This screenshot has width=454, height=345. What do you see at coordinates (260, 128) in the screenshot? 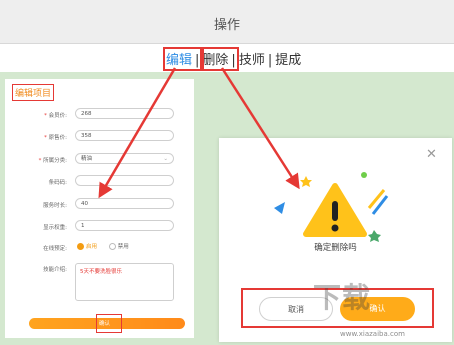
I see `arrow-to-dialog` at bounding box center [260, 128].